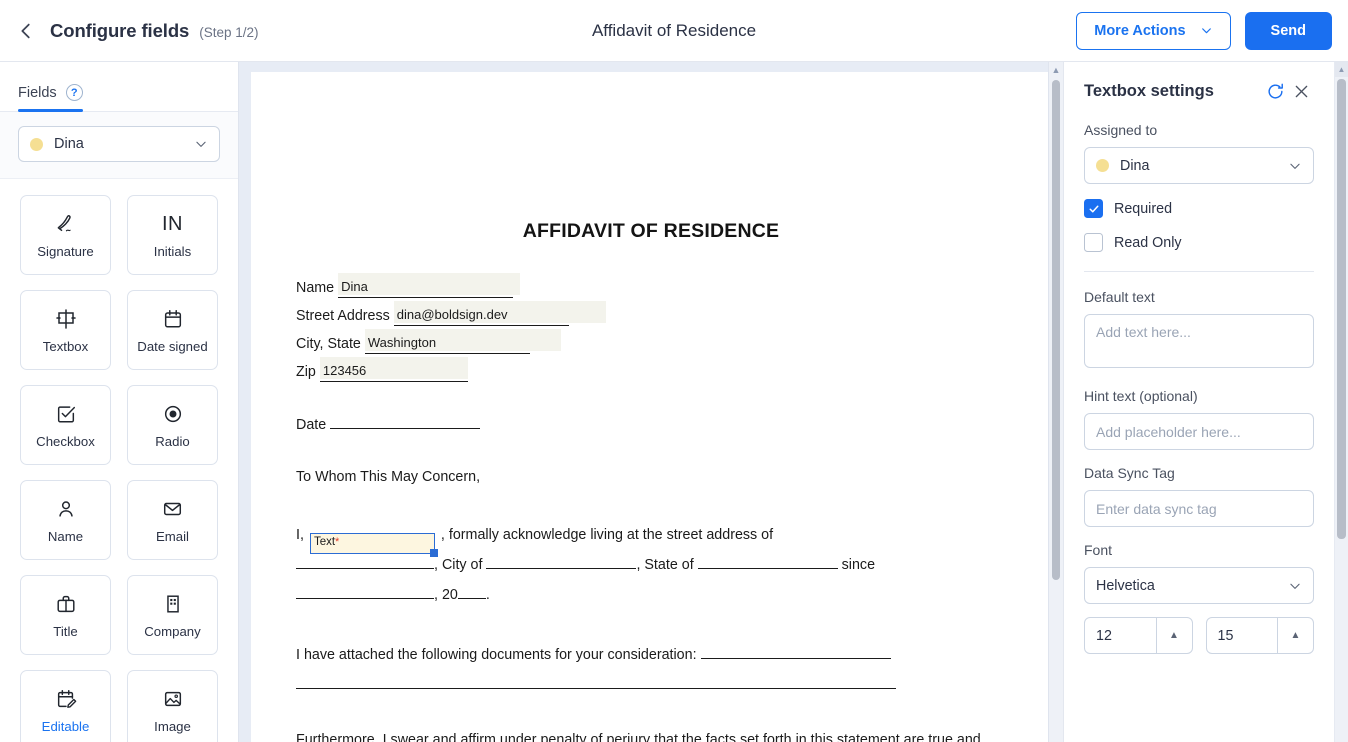 This screenshot has height=742, width=1348. Describe the element at coordinates (651, 231) in the screenshot. I see `document-heading: AFFIDAVIT OF RESIDENCE` at that location.